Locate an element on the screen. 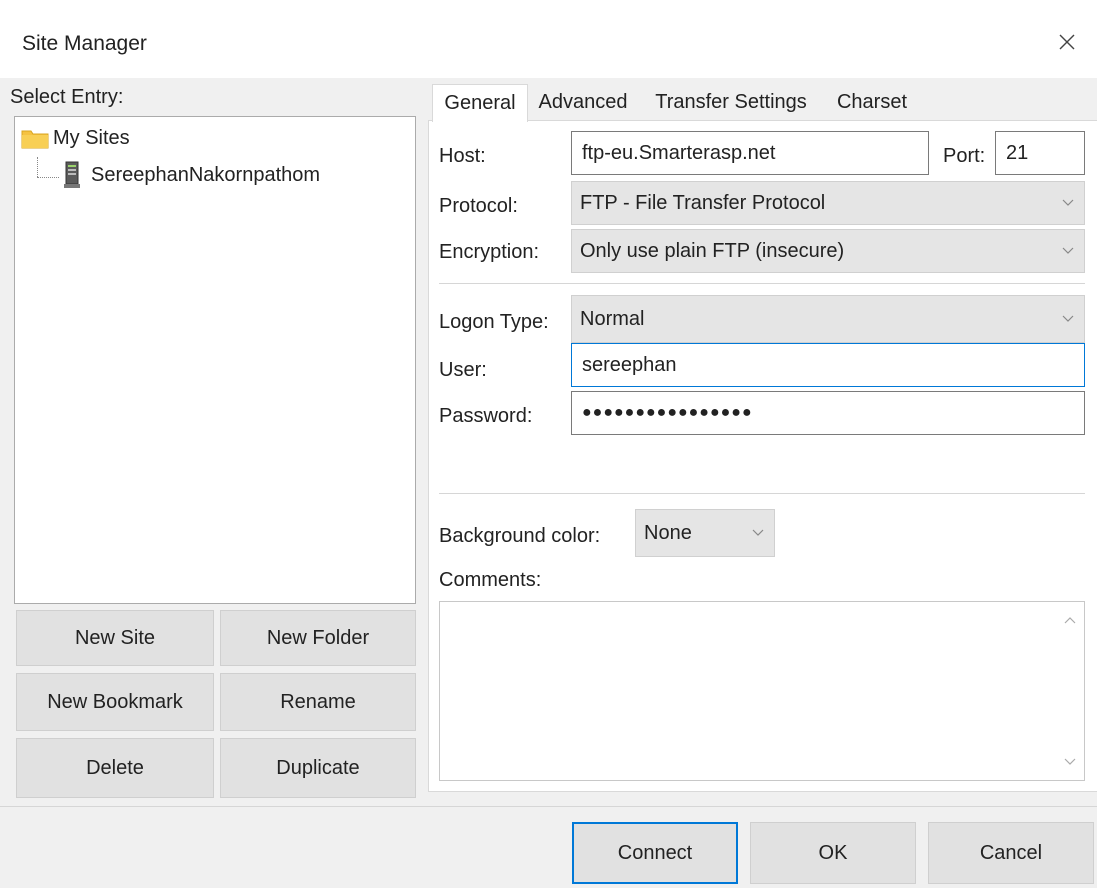  tree-node-site: SereephanNakornpathom is located at coordinates (193, 175).